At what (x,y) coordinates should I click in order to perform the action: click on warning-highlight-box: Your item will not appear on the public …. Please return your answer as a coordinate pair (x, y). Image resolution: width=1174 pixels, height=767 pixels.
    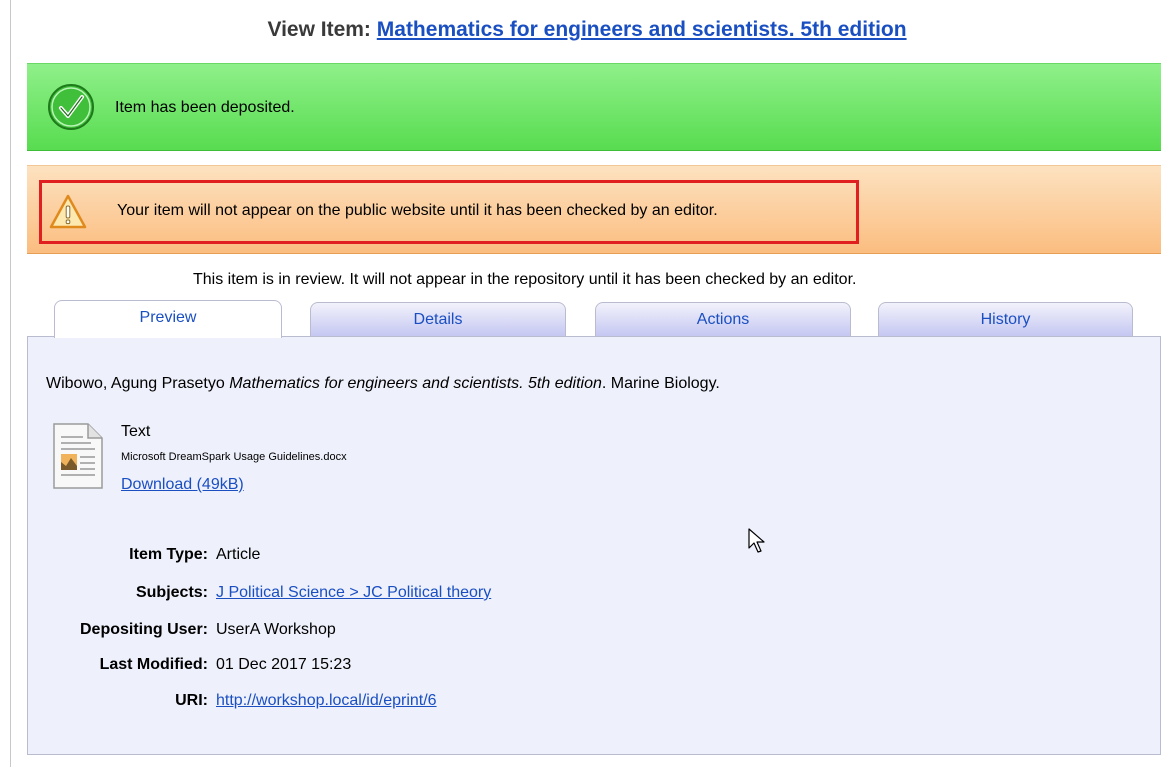
    Looking at the image, I should click on (449, 212).